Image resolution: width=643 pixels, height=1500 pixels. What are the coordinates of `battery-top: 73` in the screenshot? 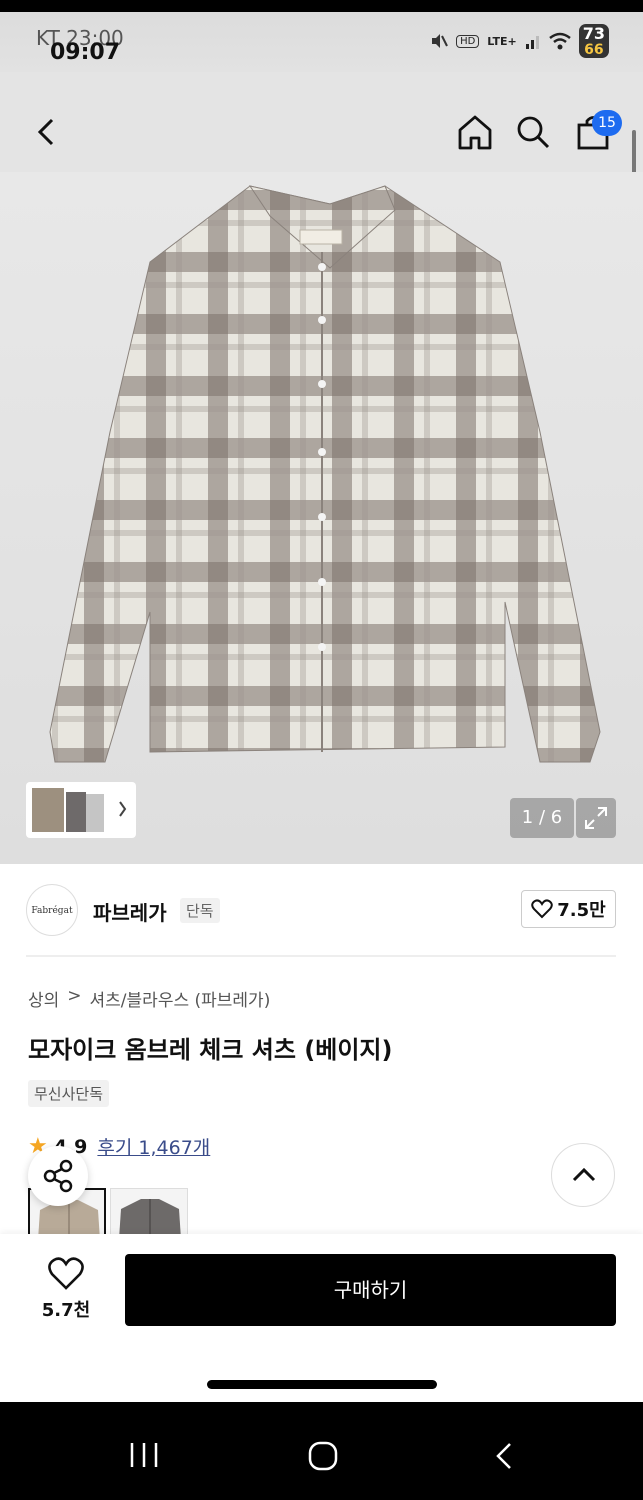 It's located at (593, 33).